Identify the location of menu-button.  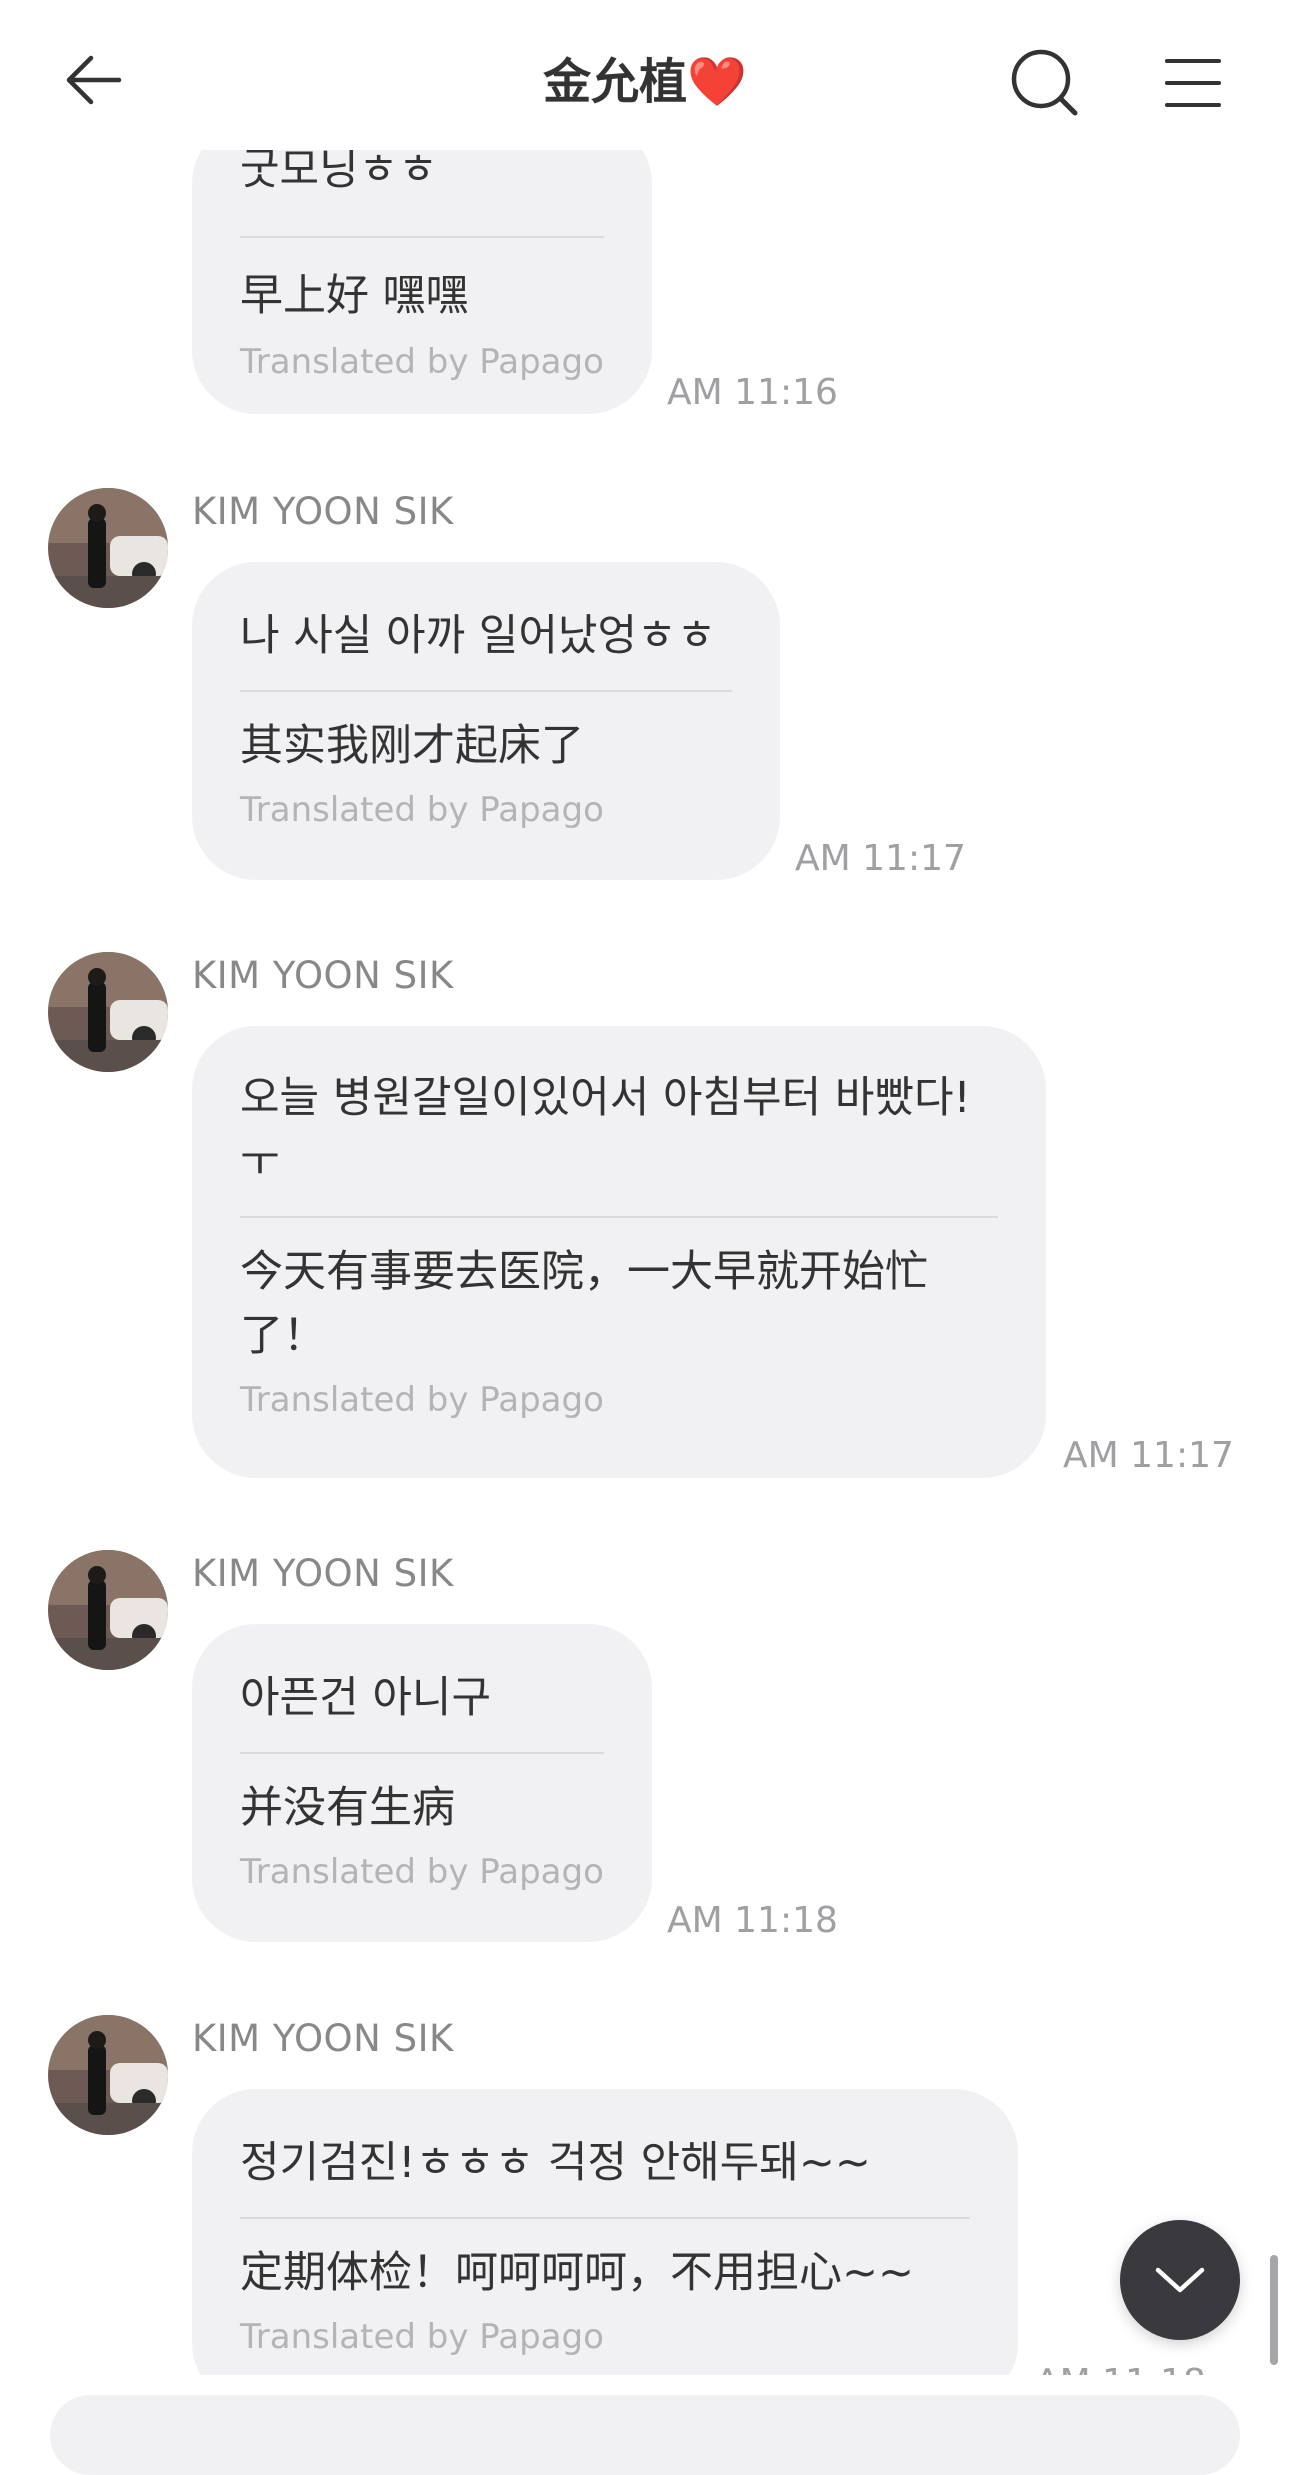
(1193, 83).